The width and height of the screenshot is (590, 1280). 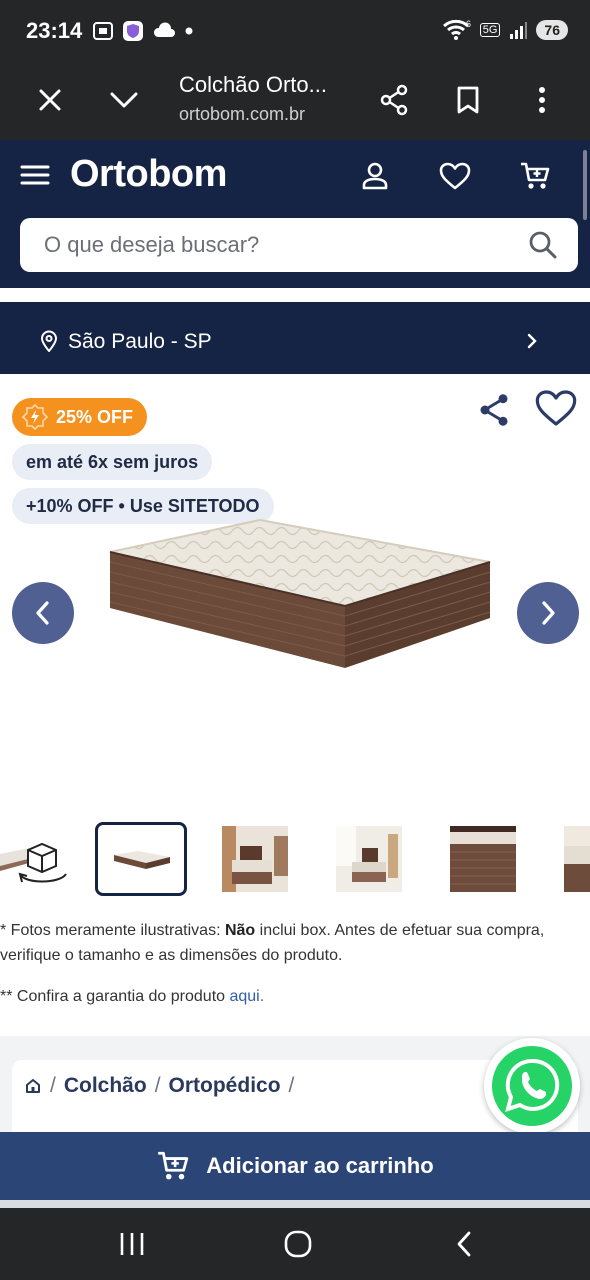 I want to click on breadcrumb-item-colchao: Colchão, so click(x=105, y=1086).